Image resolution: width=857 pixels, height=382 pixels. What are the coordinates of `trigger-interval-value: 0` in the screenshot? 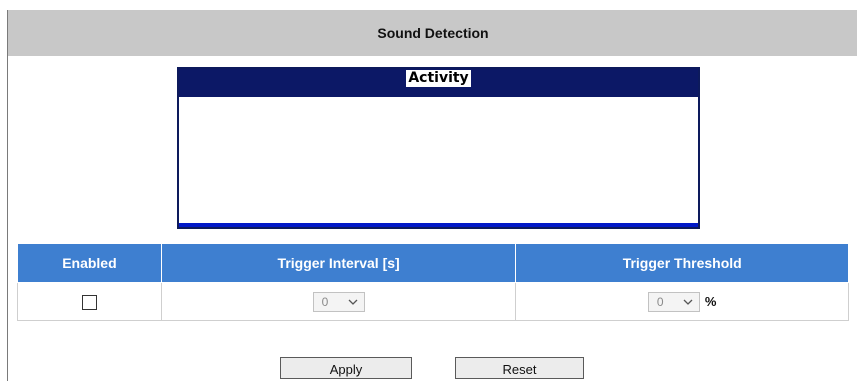 It's located at (325, 301).